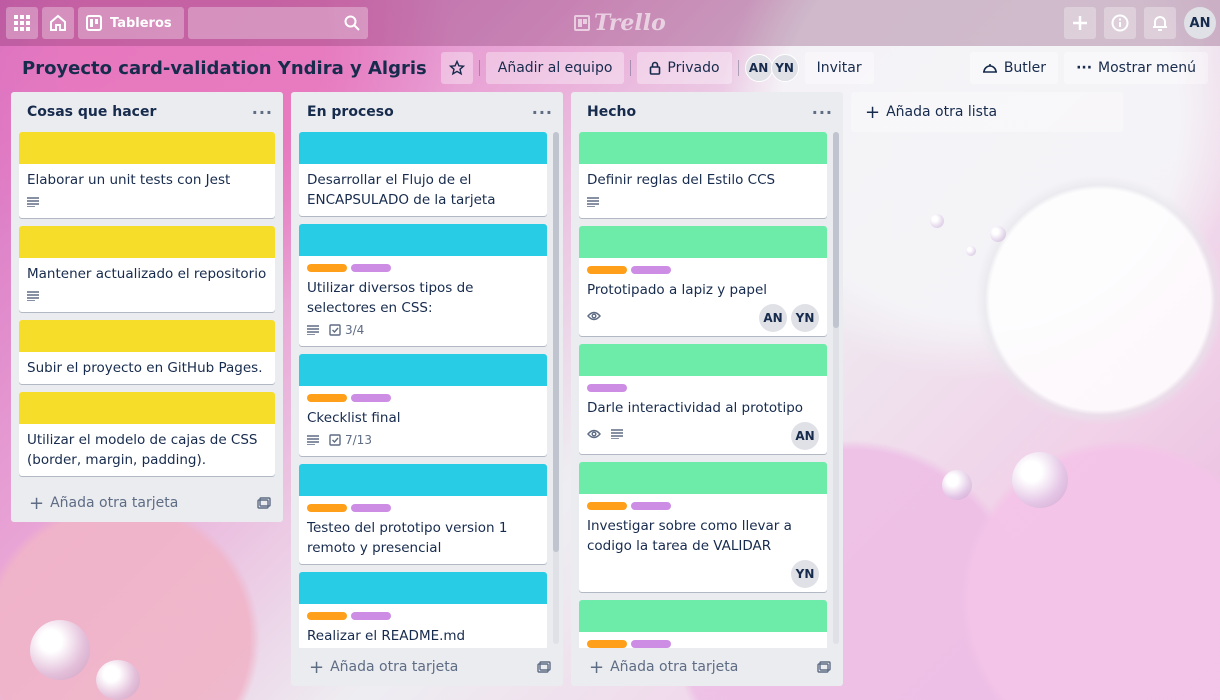  I want to click on notifications-button, so click(1160, 23).